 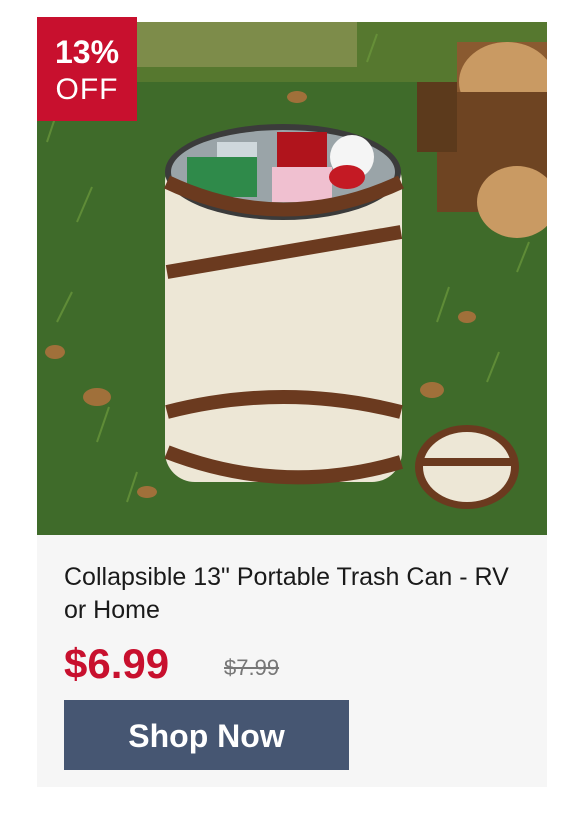 I want to click on sale-price: $6.99, so click(x=117, y=663).